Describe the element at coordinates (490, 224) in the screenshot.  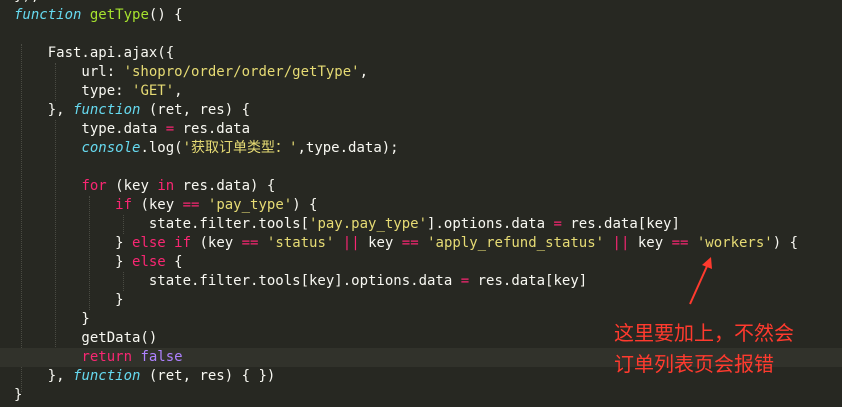
I see `code-token: ].options.data` at that location.